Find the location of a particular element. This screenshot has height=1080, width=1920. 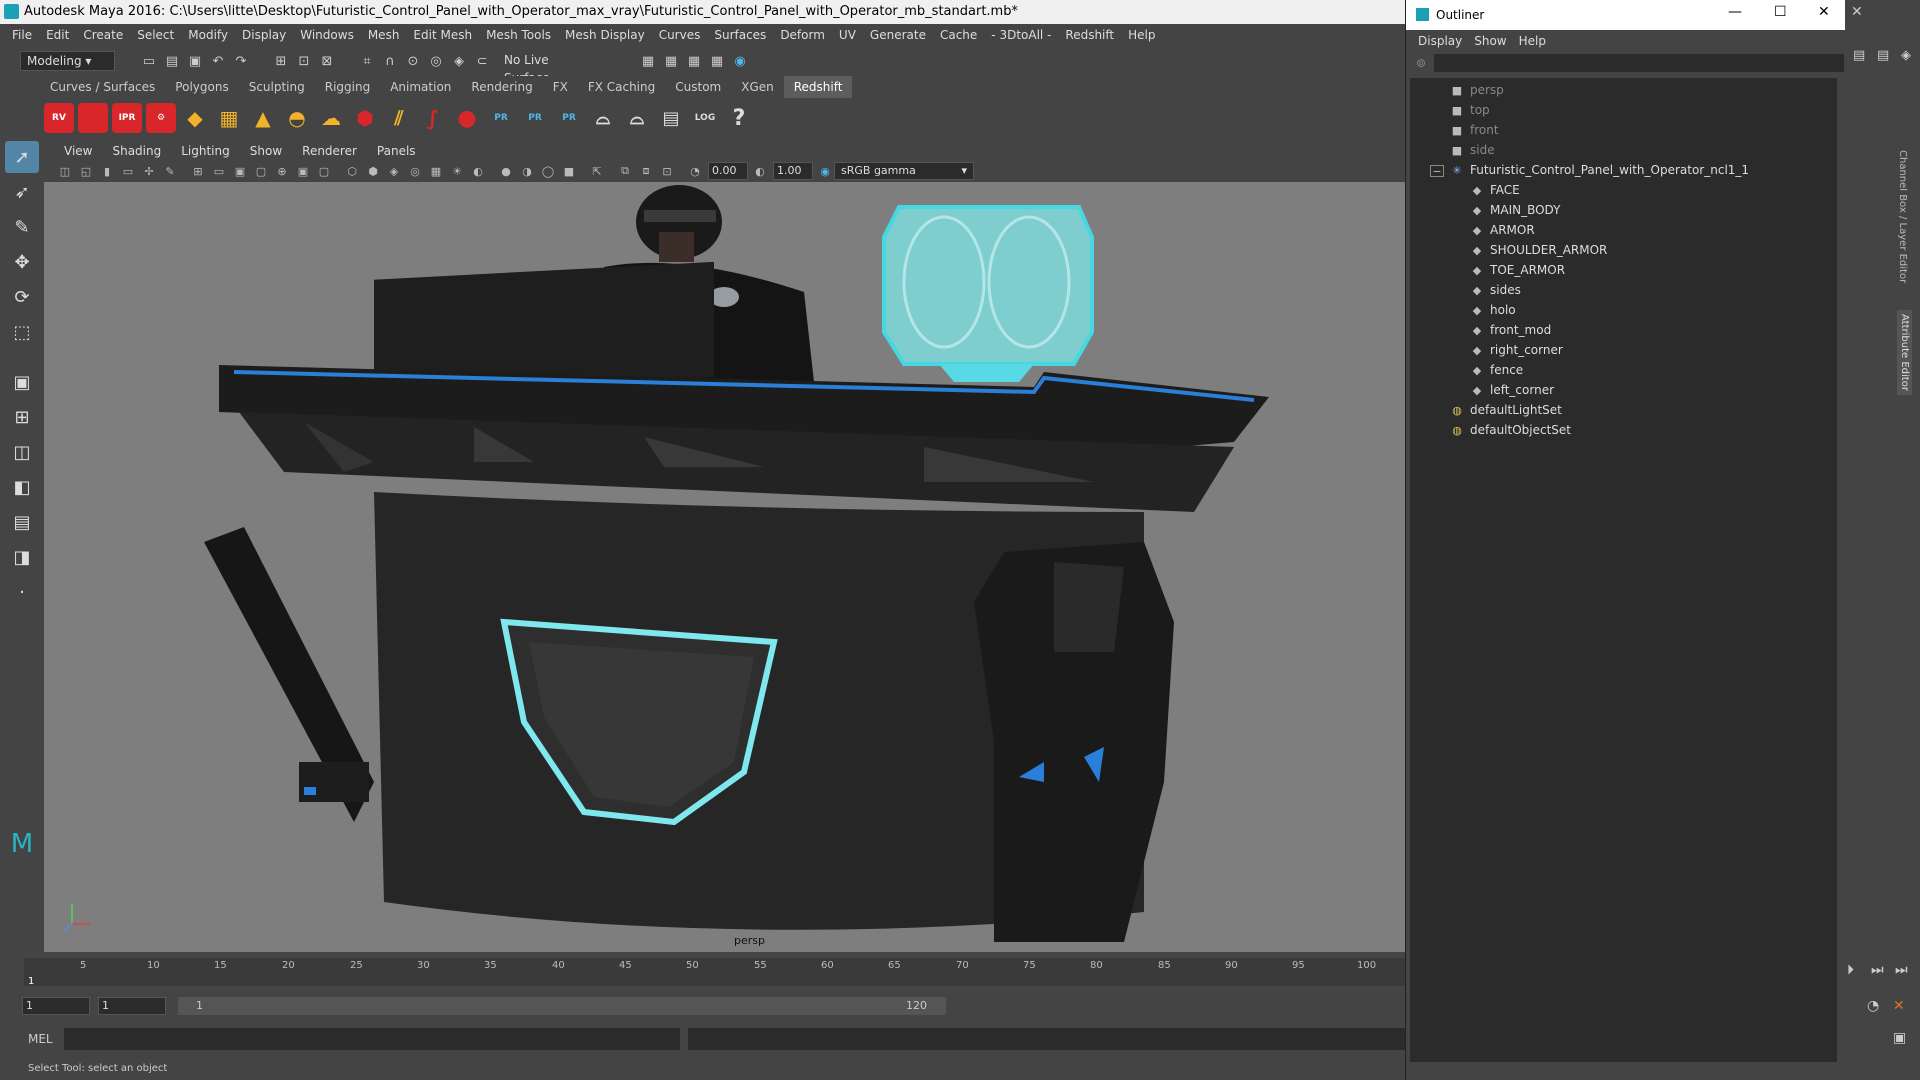

menu-edit-mesh: Edit Mesh is located at coordinates (442, 35).